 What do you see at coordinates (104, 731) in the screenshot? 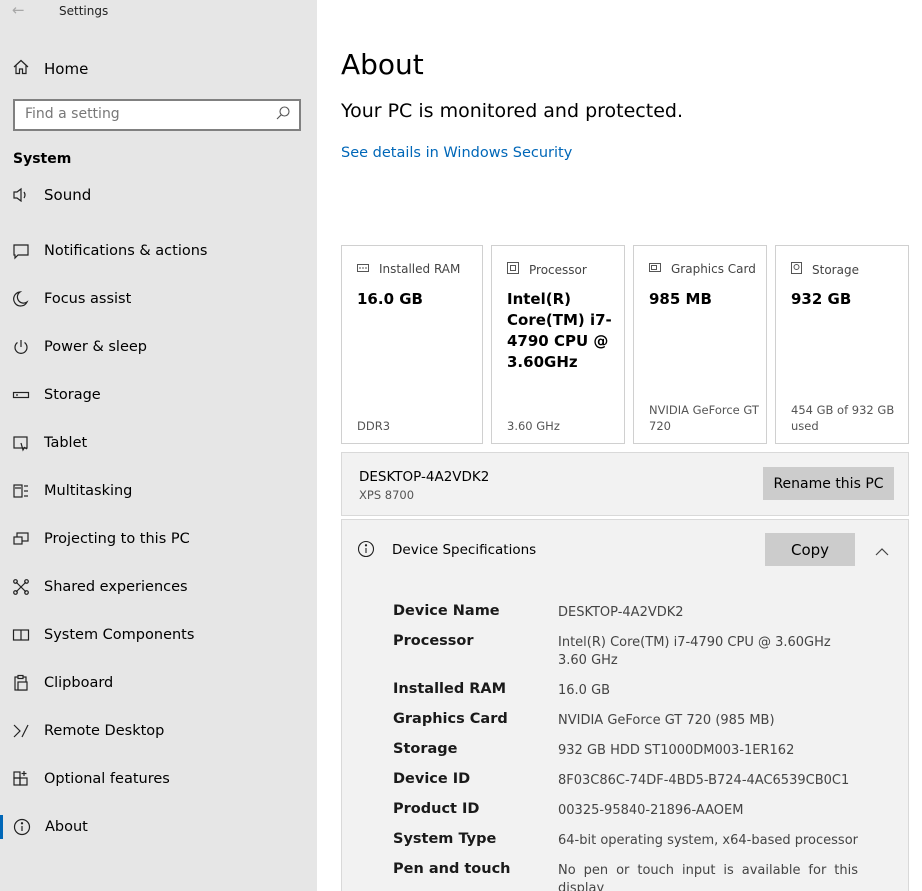
I see `sidebar-item-label: Remote Desktop` at bounding box center [104, 731].